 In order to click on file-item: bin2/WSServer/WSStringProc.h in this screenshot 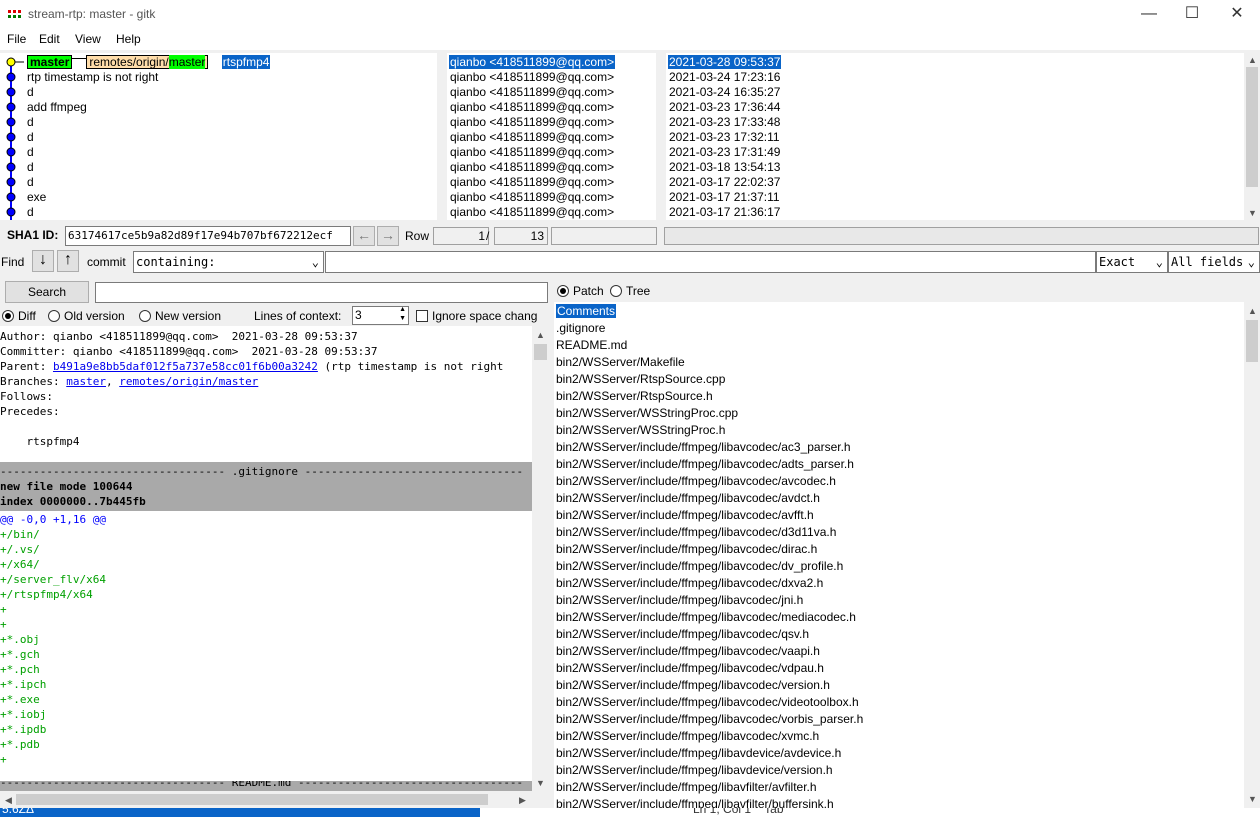, I will do `click(640, 430)`.